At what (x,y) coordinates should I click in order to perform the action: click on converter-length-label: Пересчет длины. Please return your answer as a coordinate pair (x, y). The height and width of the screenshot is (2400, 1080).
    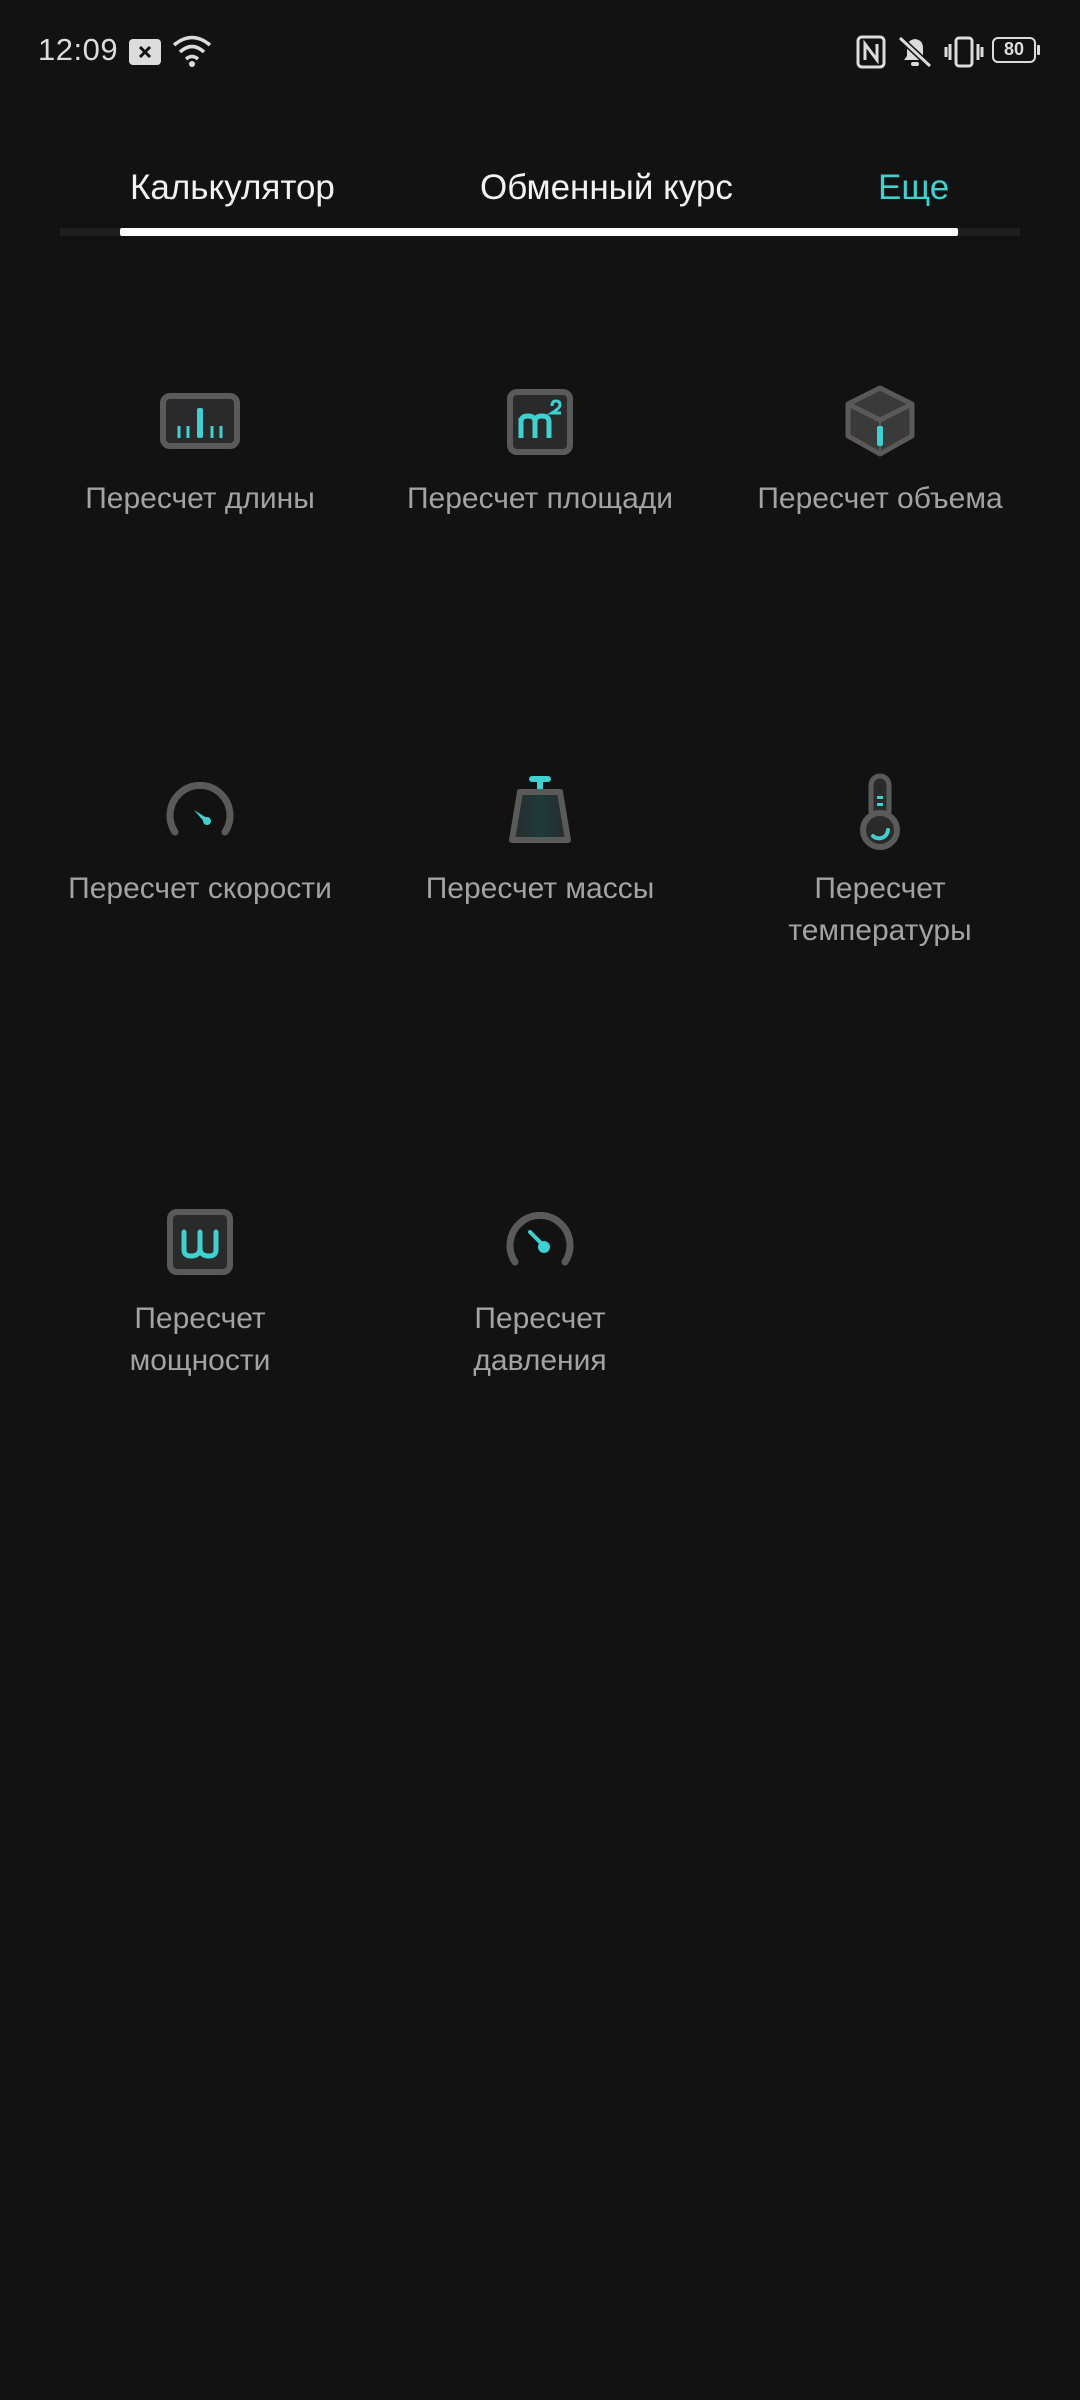
    Looking at the image, I should click on (200, 498).